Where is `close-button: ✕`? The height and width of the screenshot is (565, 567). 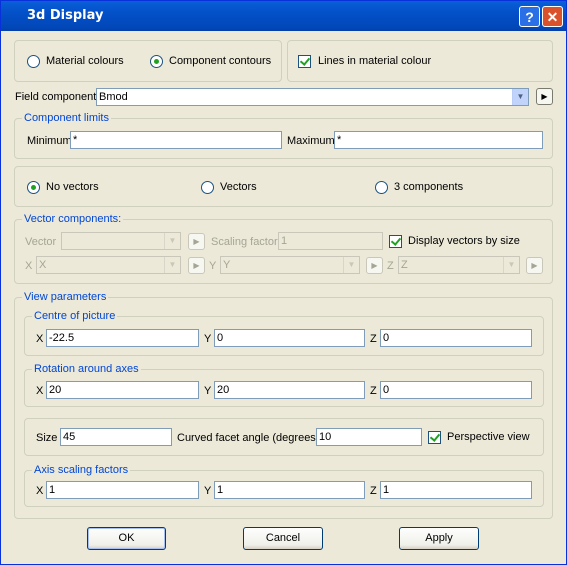
close-button: ✕ is located at coordinates (552, 16).